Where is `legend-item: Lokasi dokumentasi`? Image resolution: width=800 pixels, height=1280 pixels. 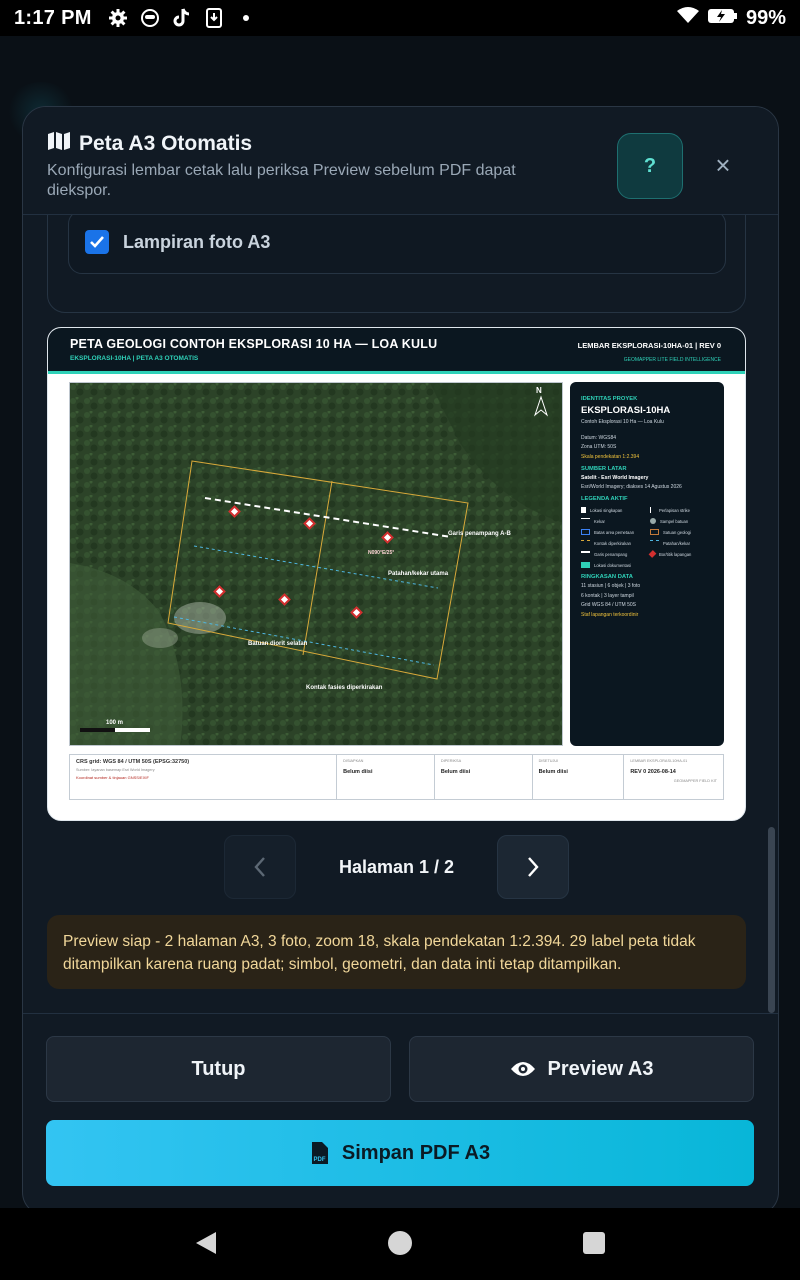
legend-item: Lokasi dokumentasi is located at coordinates (612, 565).